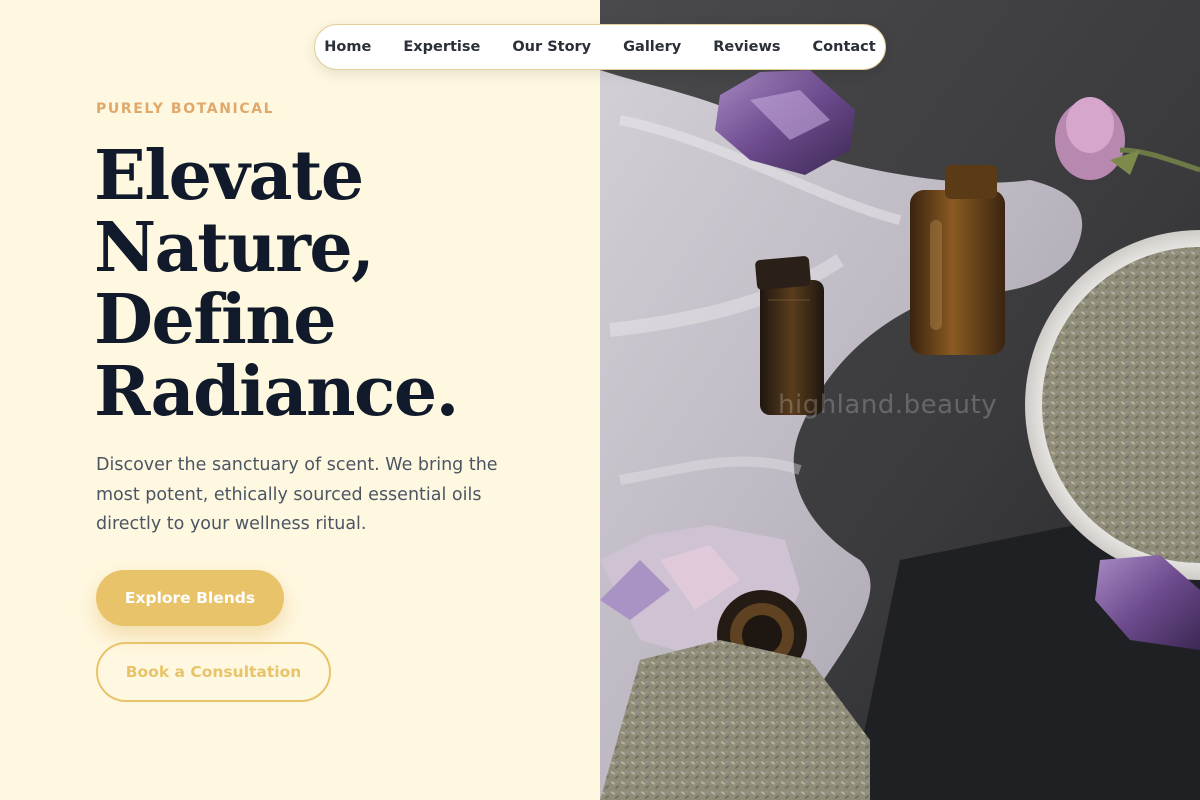 Image resolution: width=1200 pixels, height=800 pixels. I want to click on headline-line: Nature,, so click(234, 248).